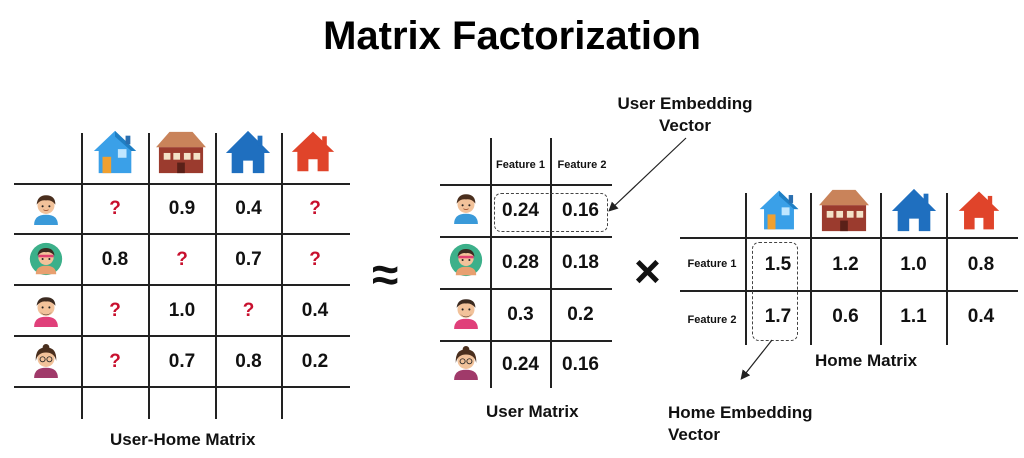 The image size is (1024, 458). What do you see at coordinates (740, 412) in the screenshot?
I see `home-embedding-line-1: Home Embedding` at bounding box center [740, 412].